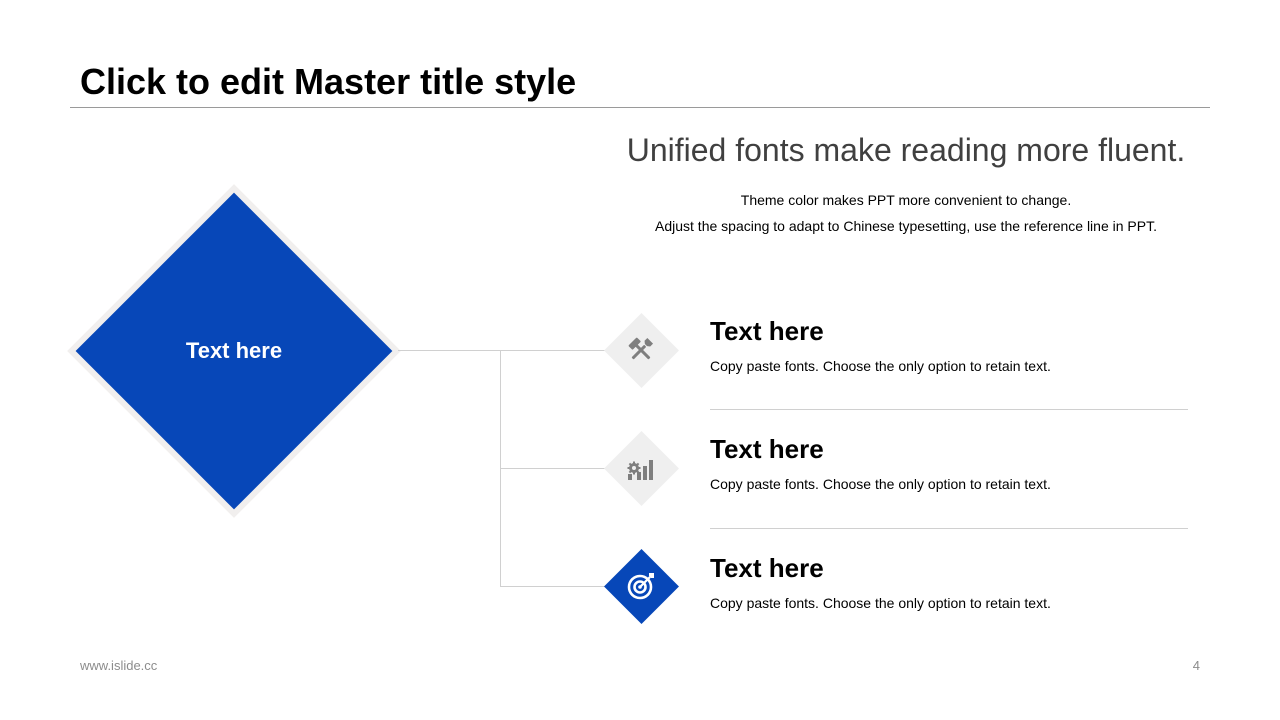 Image resolution: width=1280 pixels, height=720 pixels. I want to click on target-icon, so click(640, 586).